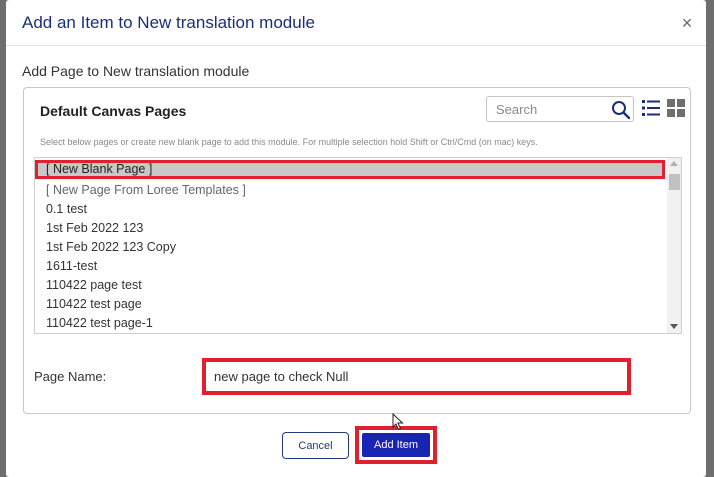  What do you see at coordinates (621, 110) in the screenshot?
I see `search-icon` at bounding box center [621, 110].